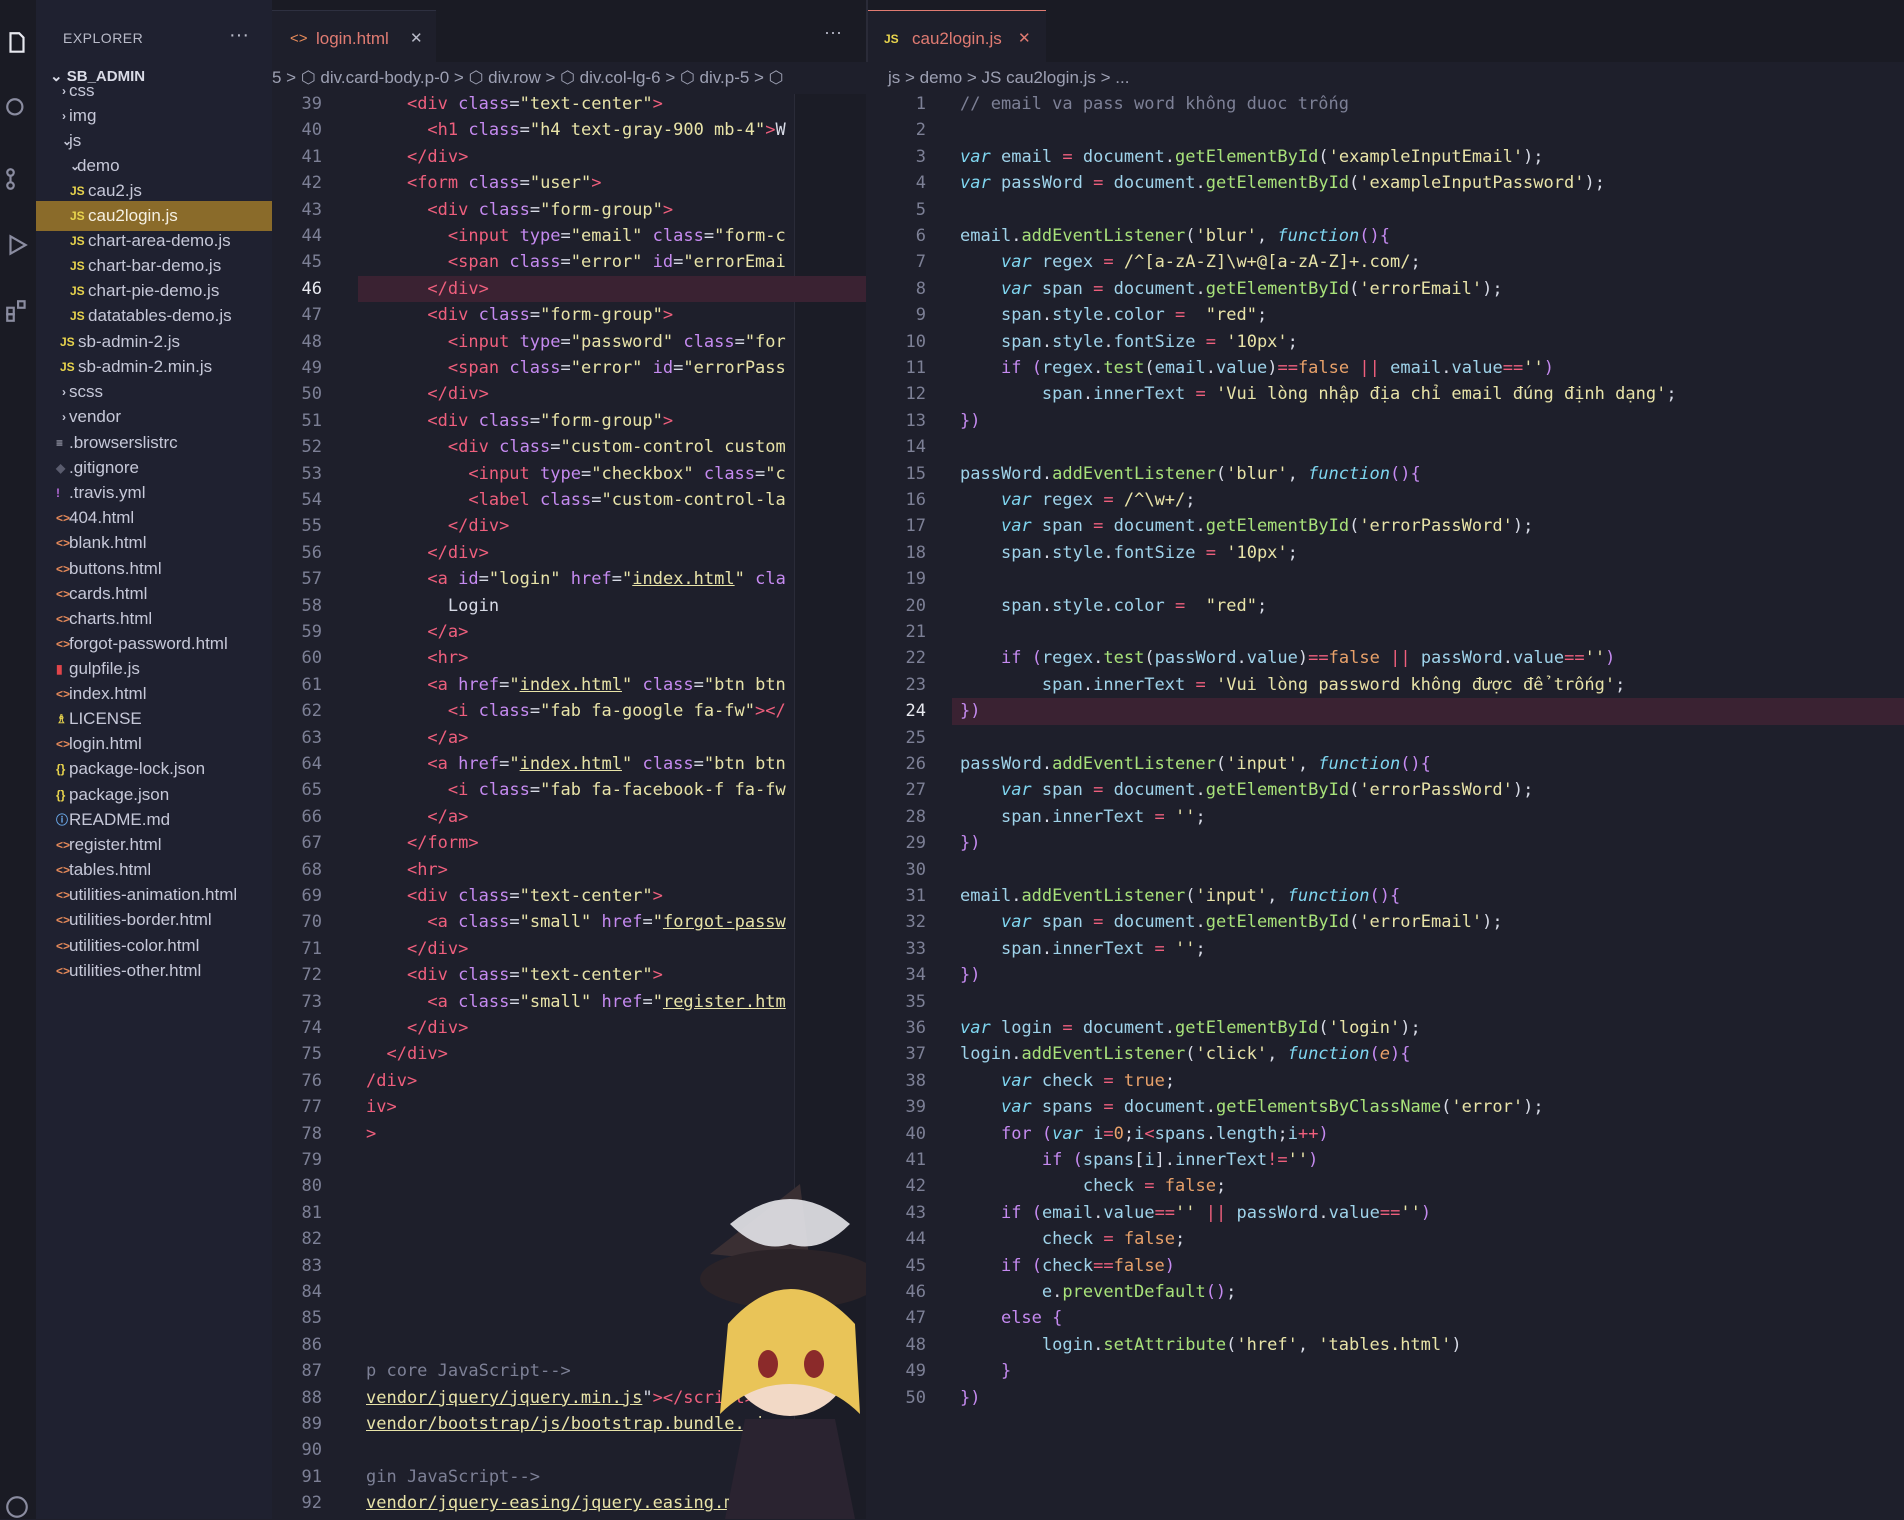 Image resolution: width=1904 pixels, height=1520 pixels. Describe the element at coordinates (371, 1134) in the screenshot. I see `code-line: >` at that location.